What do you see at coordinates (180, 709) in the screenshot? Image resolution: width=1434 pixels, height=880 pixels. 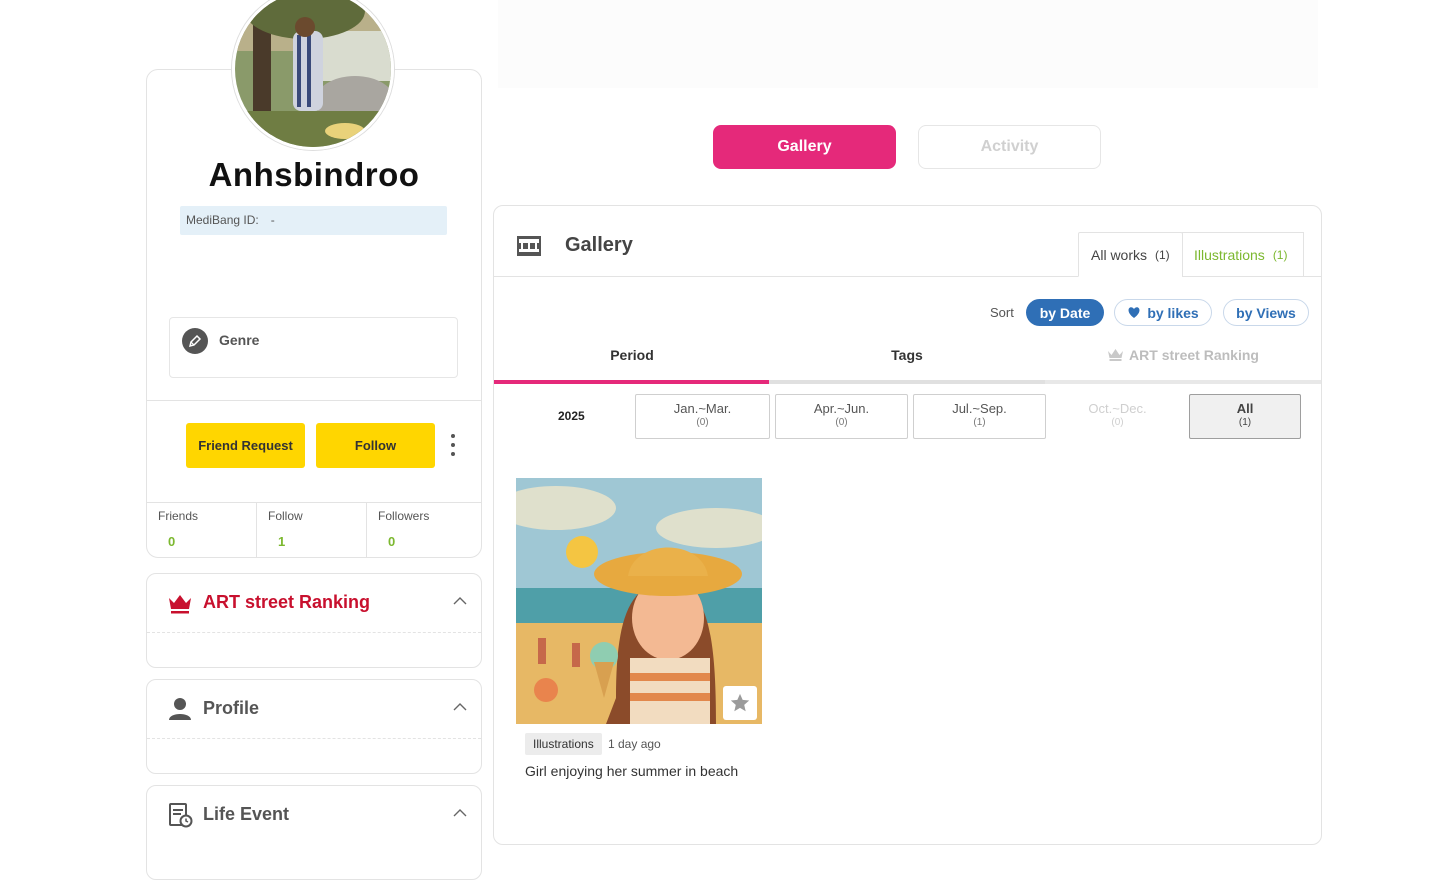 I see `user-icon` at bounding box center [180, 709].